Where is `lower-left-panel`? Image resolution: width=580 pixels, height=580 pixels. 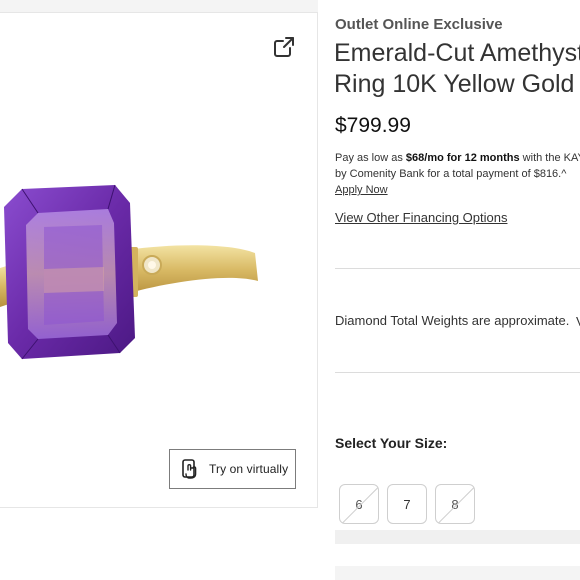
lower-left-panel is located at coordinates (159, 544).